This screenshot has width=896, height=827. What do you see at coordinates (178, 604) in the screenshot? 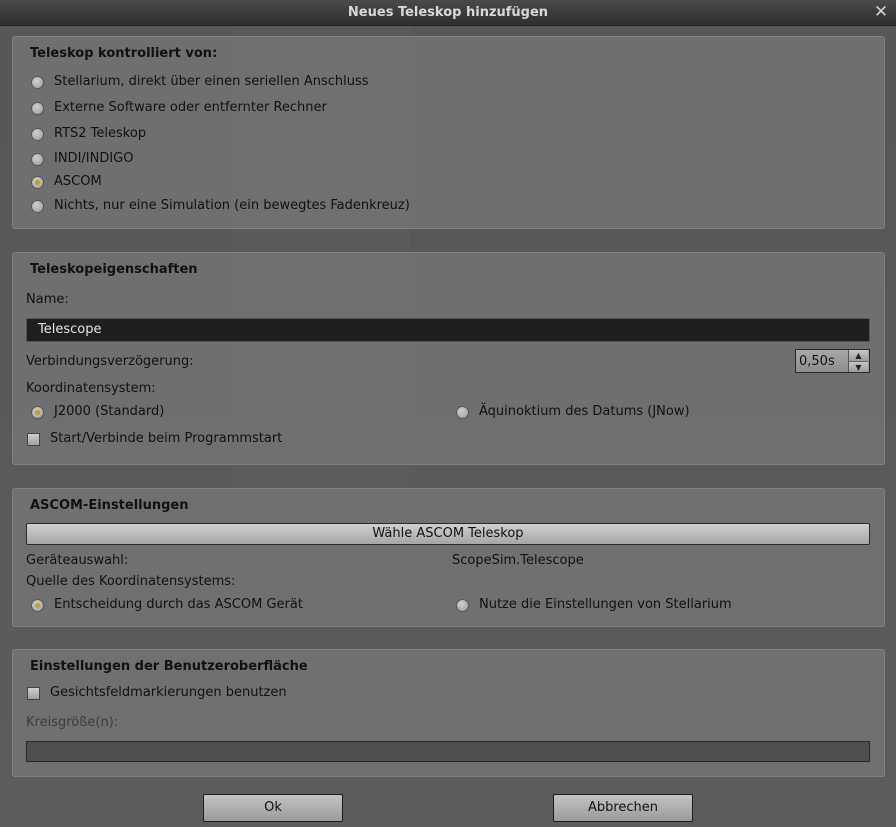
I see `radio-source-device-label: Entscheidung durch das ASCOM Gerät` at bounding box center [178, 604].